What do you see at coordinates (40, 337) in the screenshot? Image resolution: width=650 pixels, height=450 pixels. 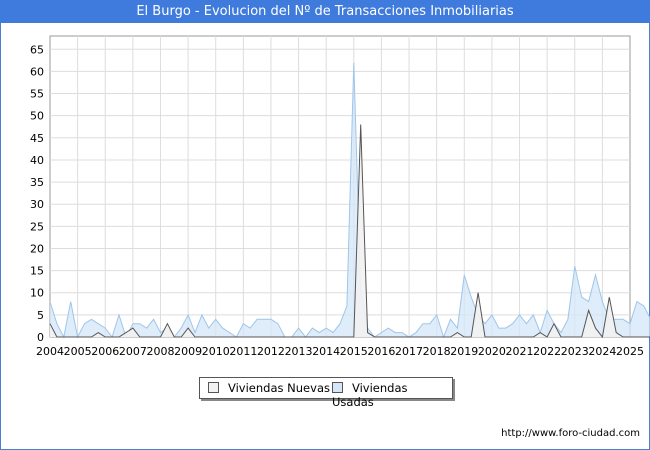 I see `y-tick-label: 0` at bounding box center [40, 337].